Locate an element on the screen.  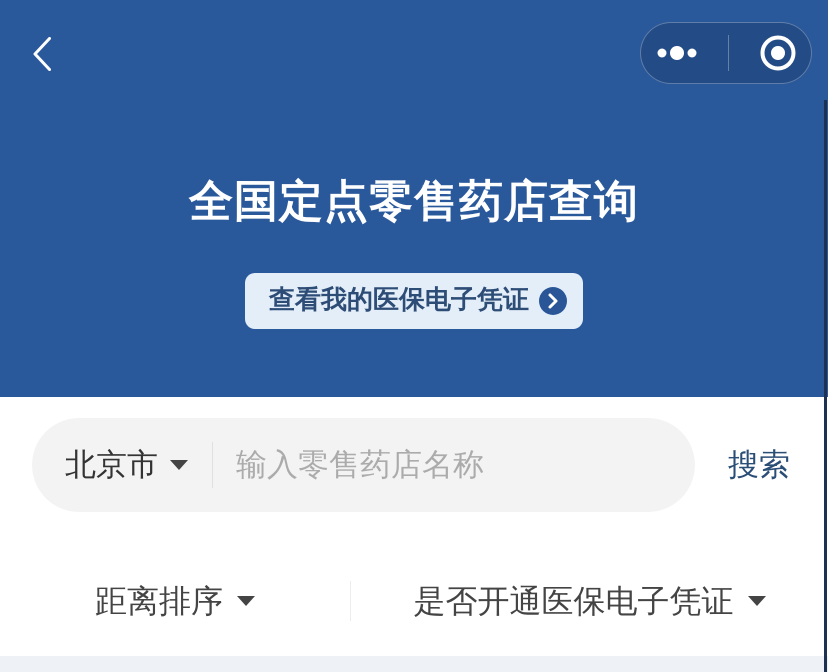
filter-dropdown: 是否开通医保电子凭证 is located at coordinates (590, 601).